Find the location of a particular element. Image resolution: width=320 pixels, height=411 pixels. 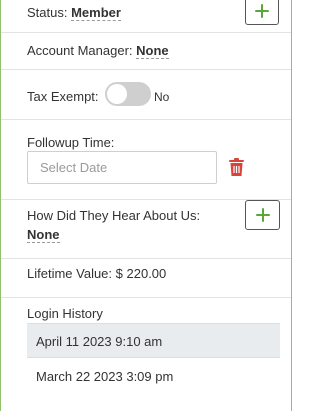

login-history-title: Login History is located at coordinates (65, 313).